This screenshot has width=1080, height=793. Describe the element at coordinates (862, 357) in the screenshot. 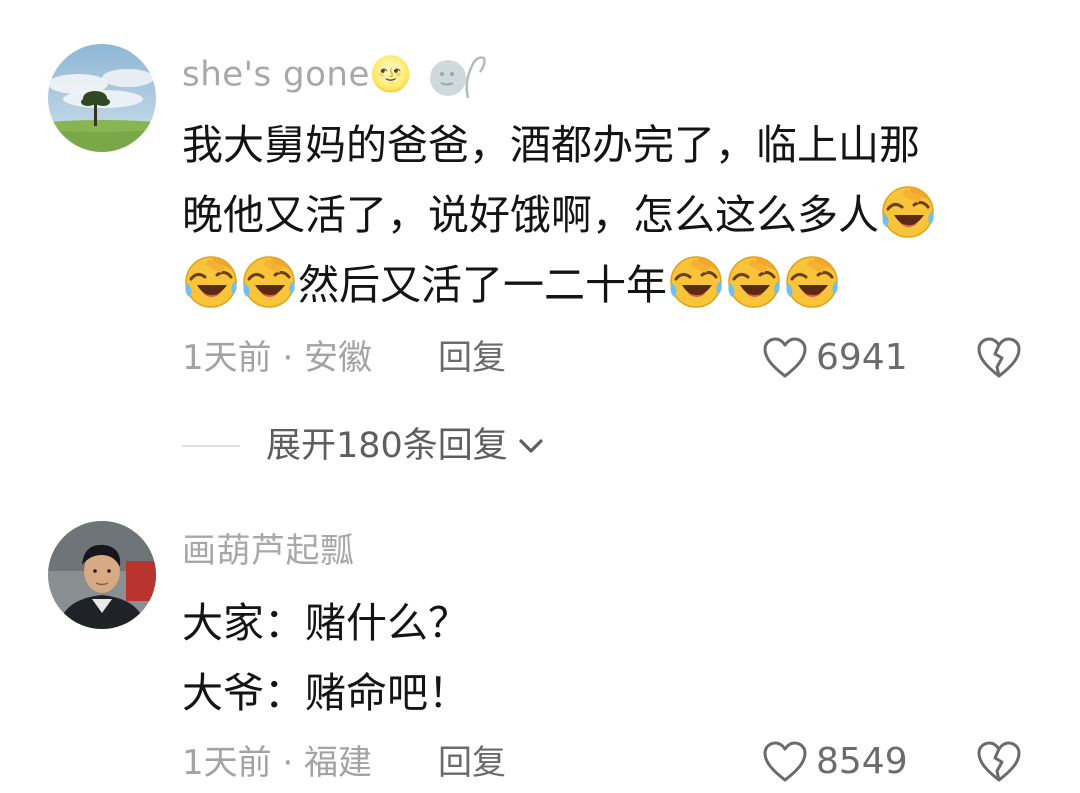

I see `like-count: 6941` at that location.